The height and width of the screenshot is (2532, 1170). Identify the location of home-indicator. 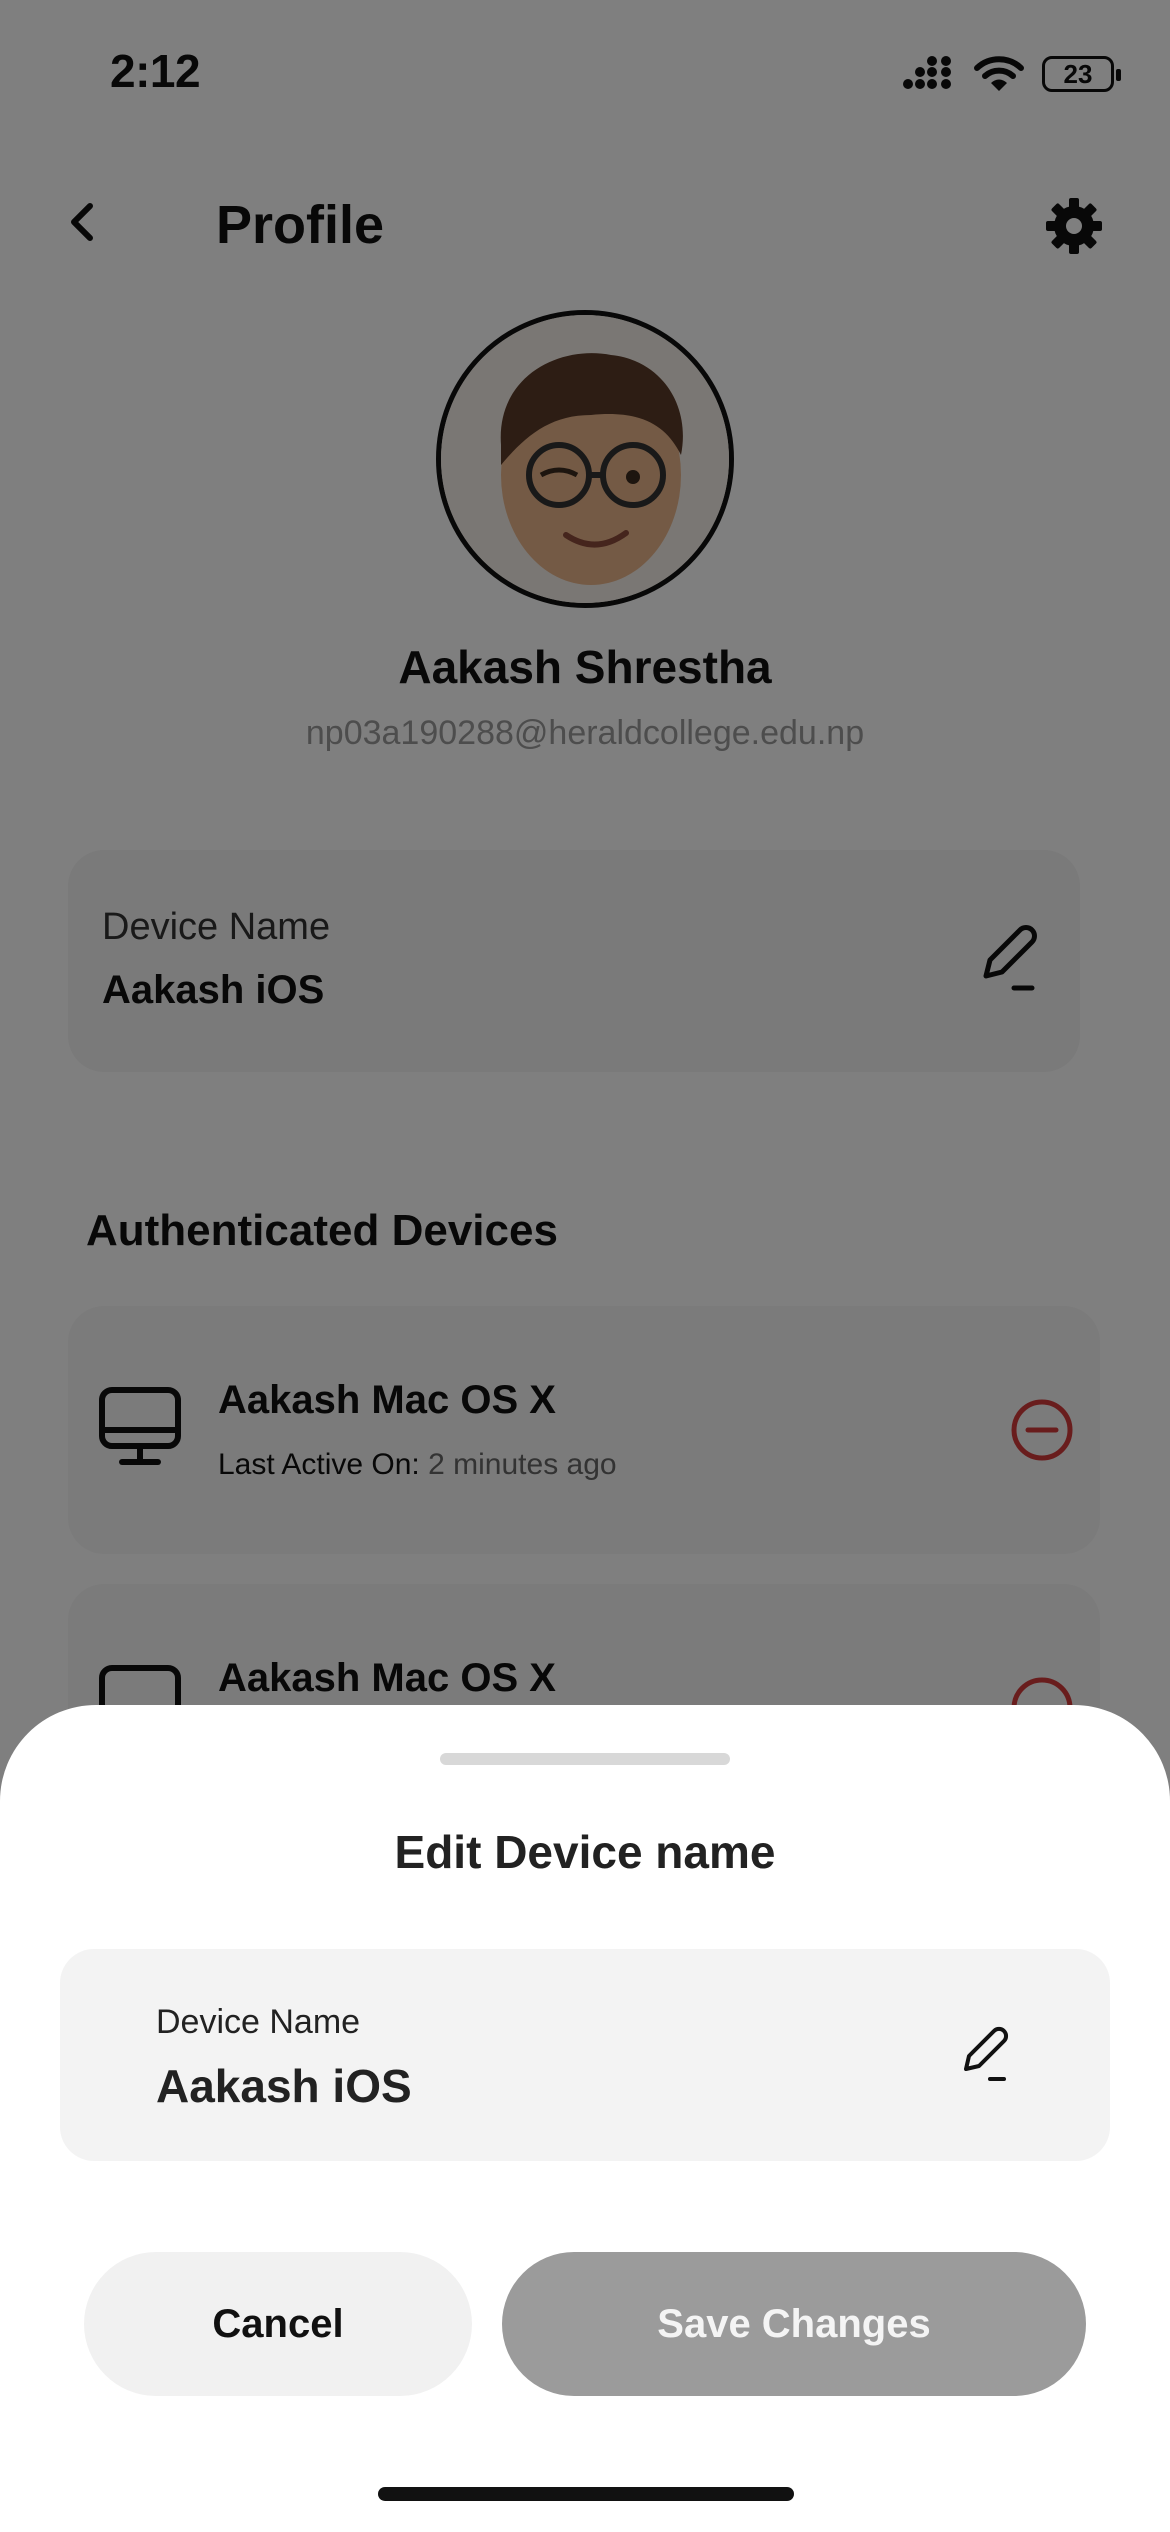
(586, 2494).